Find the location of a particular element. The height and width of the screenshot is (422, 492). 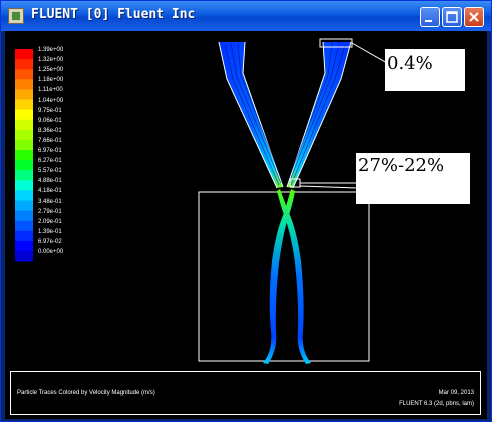

close-icon is located at coordinates (474, 17).